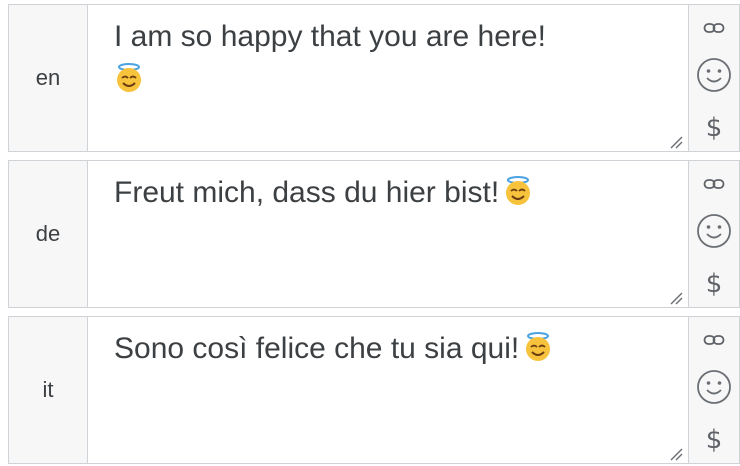  Describe the element at coordinates (307, 192) in the screenshot. I see `translation-text: Freut mich, dass du hier bist!` at that location.